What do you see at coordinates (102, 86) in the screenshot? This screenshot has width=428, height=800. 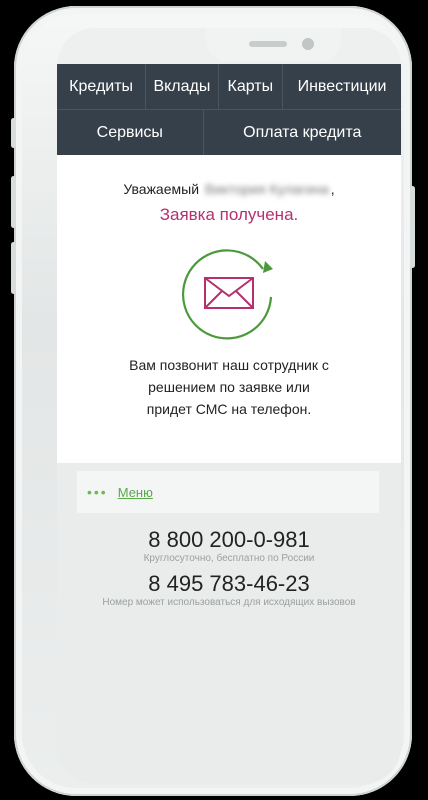 I see `nav-item-credits: Кредиты` at bounding box center [102, 86].